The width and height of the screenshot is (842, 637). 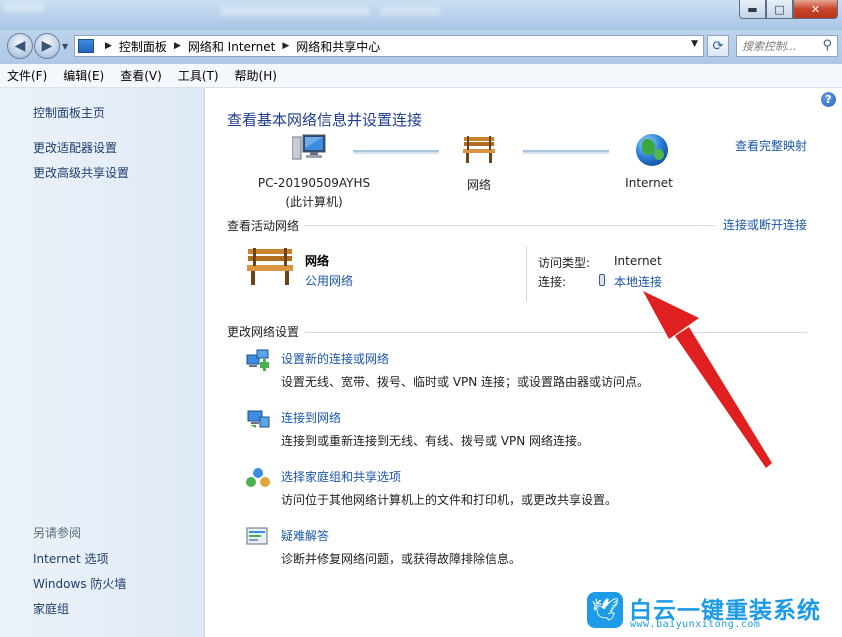 I want to click on active-networks-divider, so click(x=510, y=225).